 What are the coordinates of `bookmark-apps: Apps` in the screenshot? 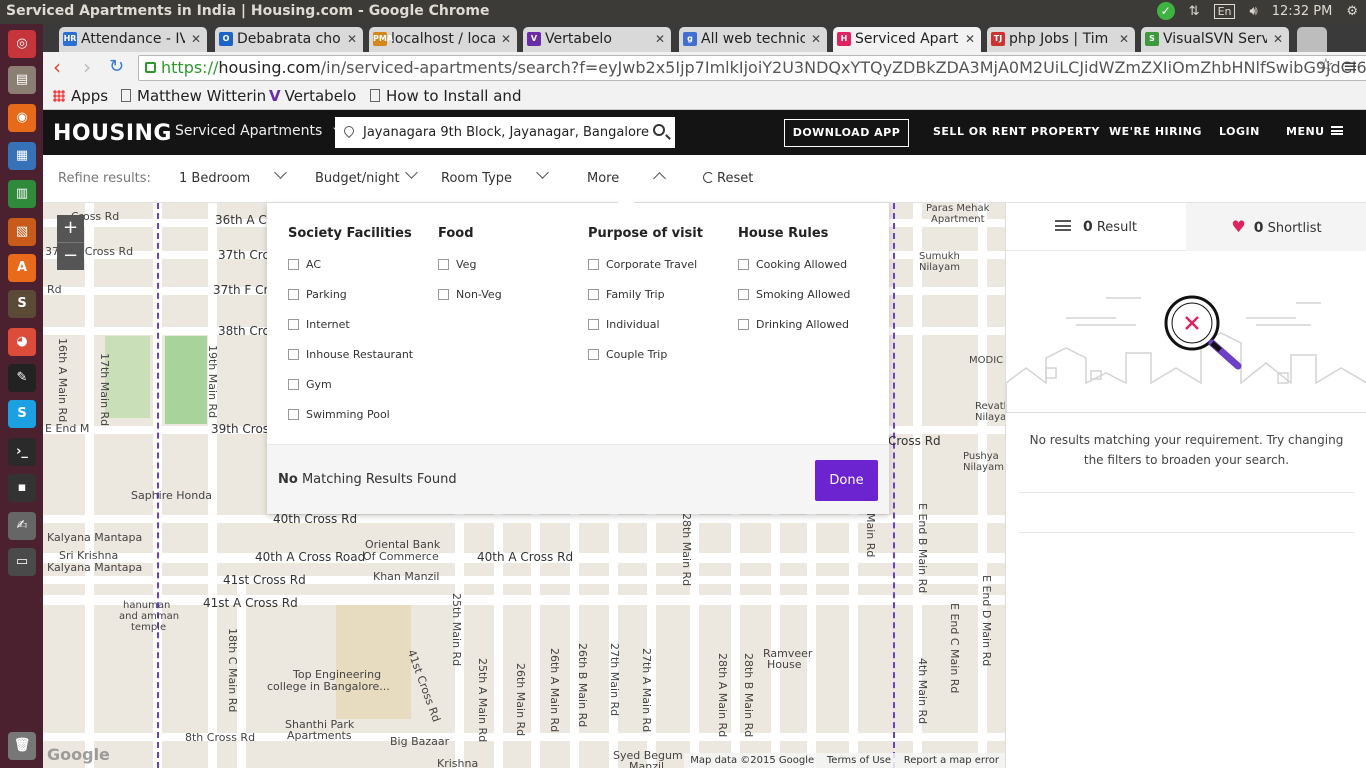 It's located at (80, 96).